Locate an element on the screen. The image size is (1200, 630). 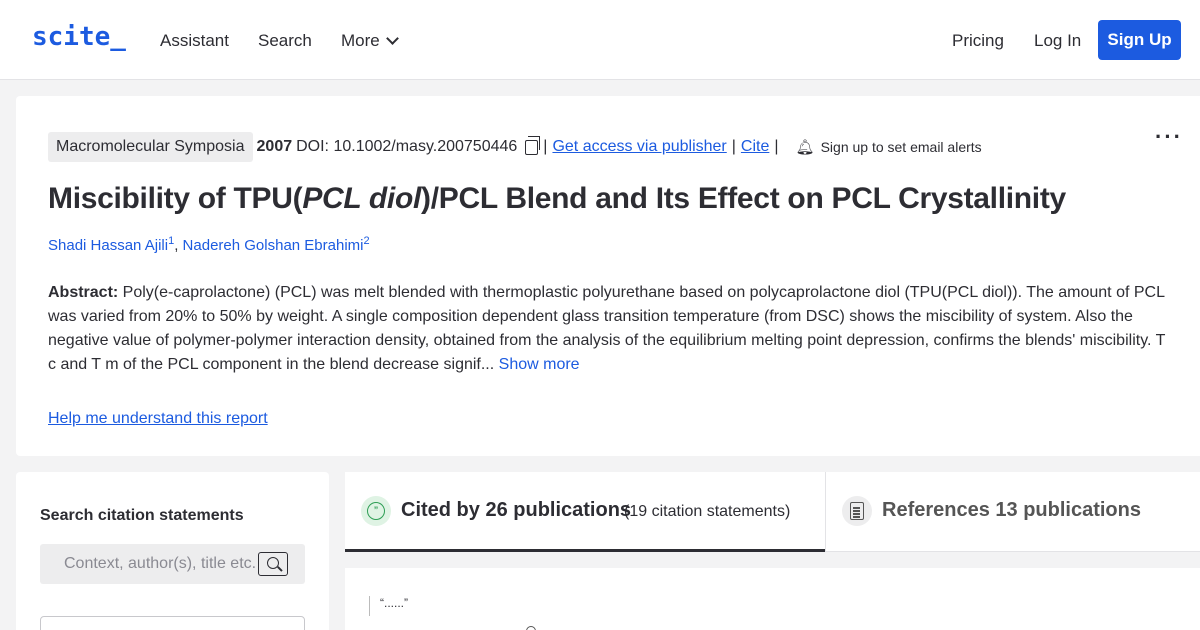
citation-quote-icon: ” is located at coordinates (376, 511).